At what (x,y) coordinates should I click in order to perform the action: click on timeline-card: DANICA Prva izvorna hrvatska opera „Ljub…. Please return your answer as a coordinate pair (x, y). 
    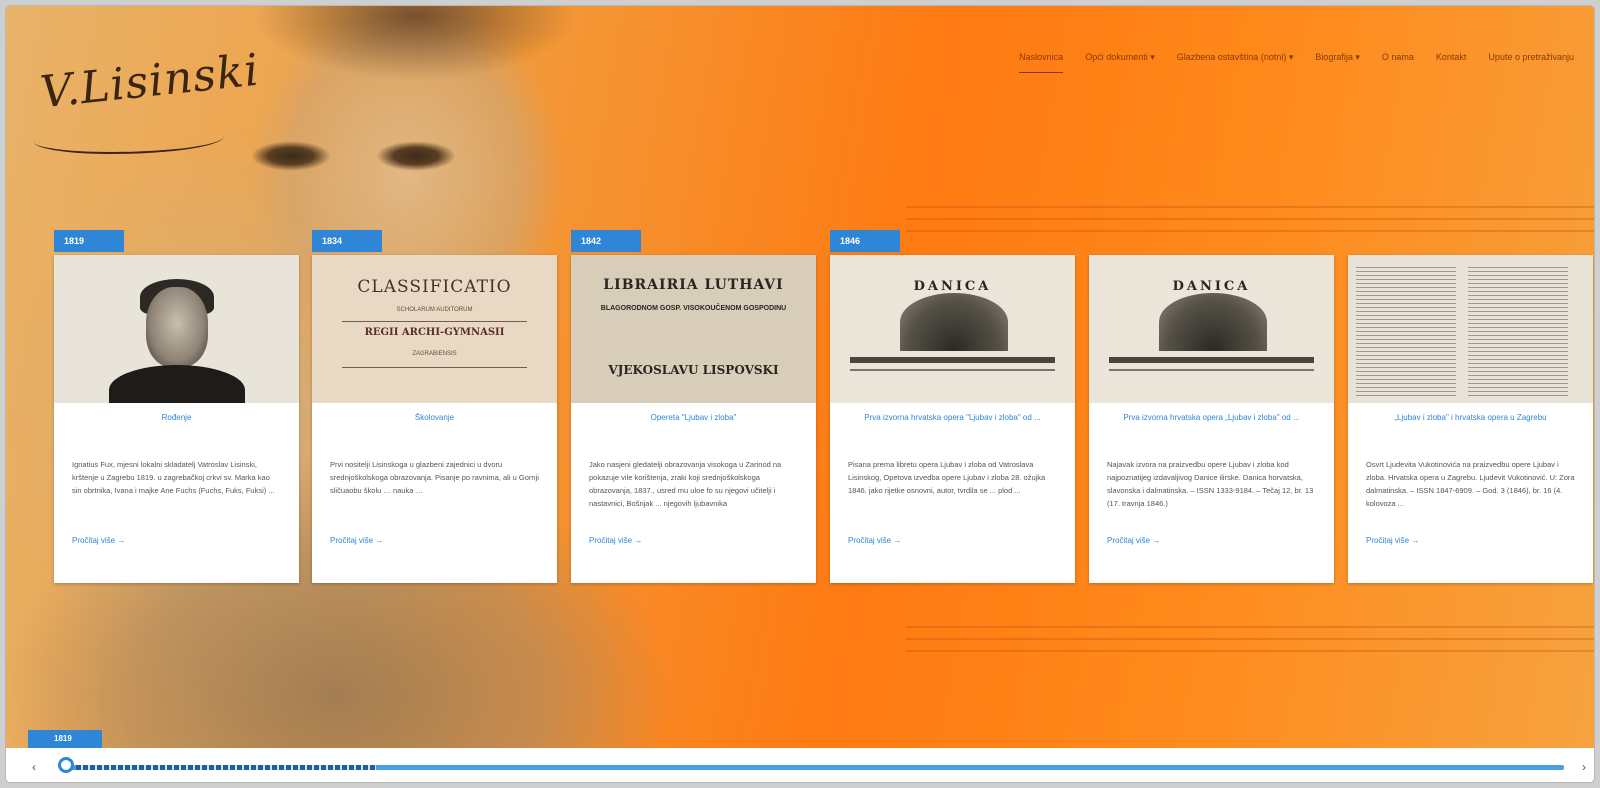
    Looking at the image, I should click on (1211, 419).